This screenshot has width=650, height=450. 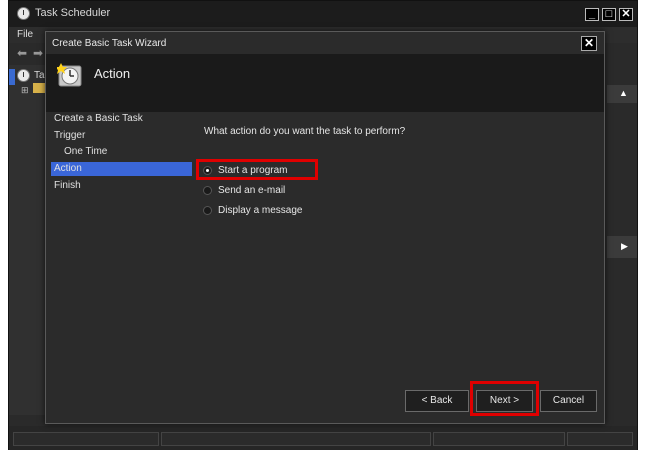 I want to click on option-send-email-label: Send an e-mail, so click(x=252, y=190).